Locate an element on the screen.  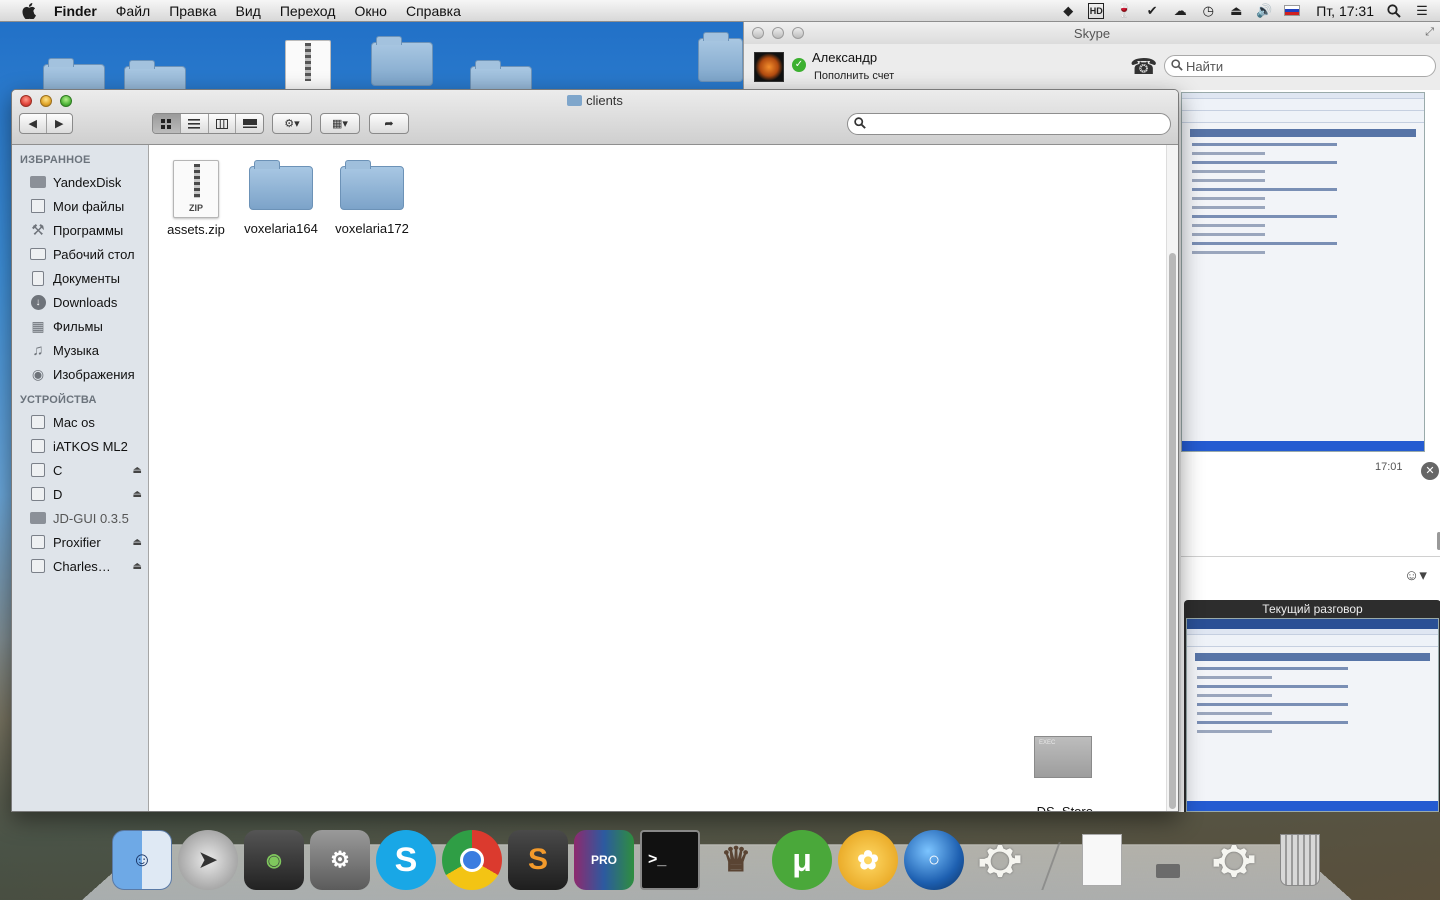
rar-pro-icon: PRO is located at coordinates (604, 860).